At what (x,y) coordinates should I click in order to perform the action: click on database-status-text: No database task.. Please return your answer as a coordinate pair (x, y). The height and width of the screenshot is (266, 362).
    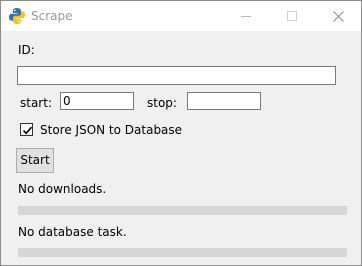
    Looking at the image, I should click on (72, 232).